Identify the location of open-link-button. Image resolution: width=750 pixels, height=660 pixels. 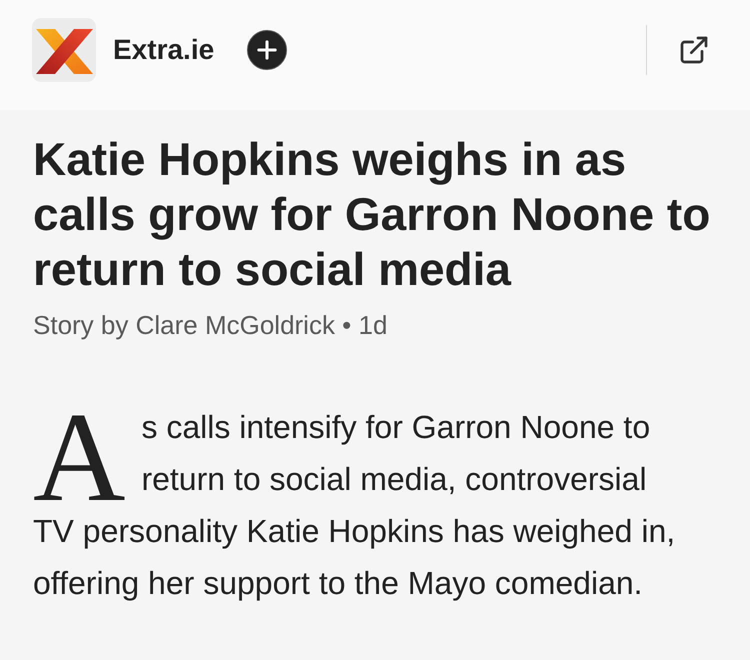
(694, 50).